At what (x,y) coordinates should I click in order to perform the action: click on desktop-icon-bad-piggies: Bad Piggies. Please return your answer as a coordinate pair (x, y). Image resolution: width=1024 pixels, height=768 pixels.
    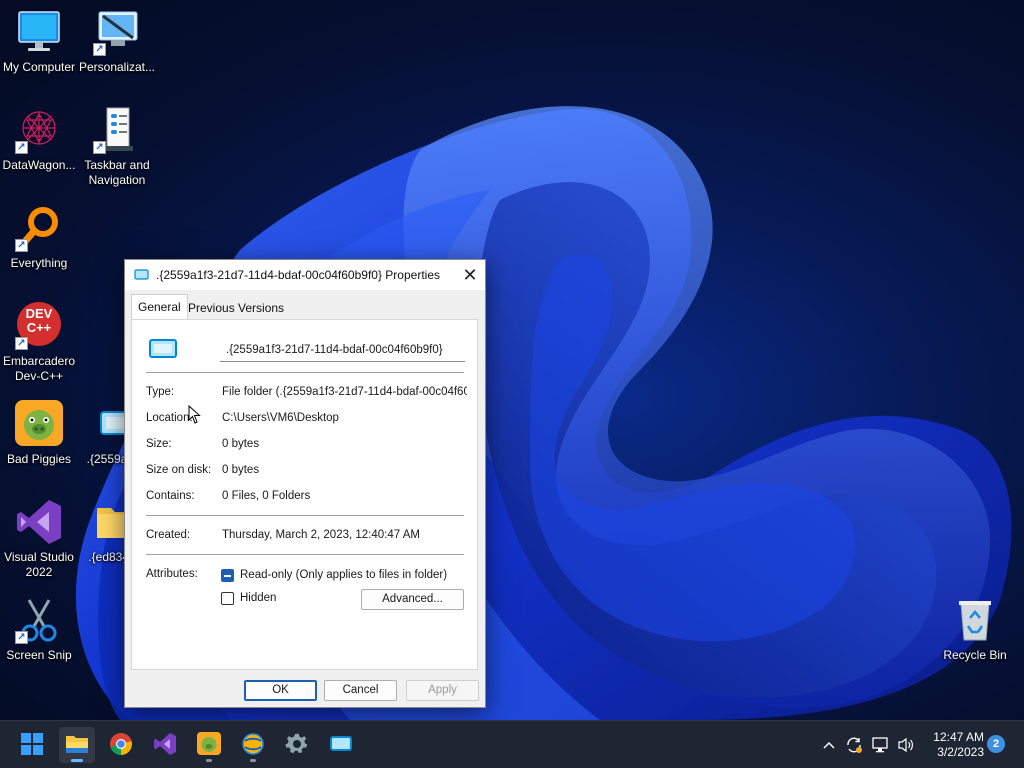
    Looking at the image, I should click on (39, 433).